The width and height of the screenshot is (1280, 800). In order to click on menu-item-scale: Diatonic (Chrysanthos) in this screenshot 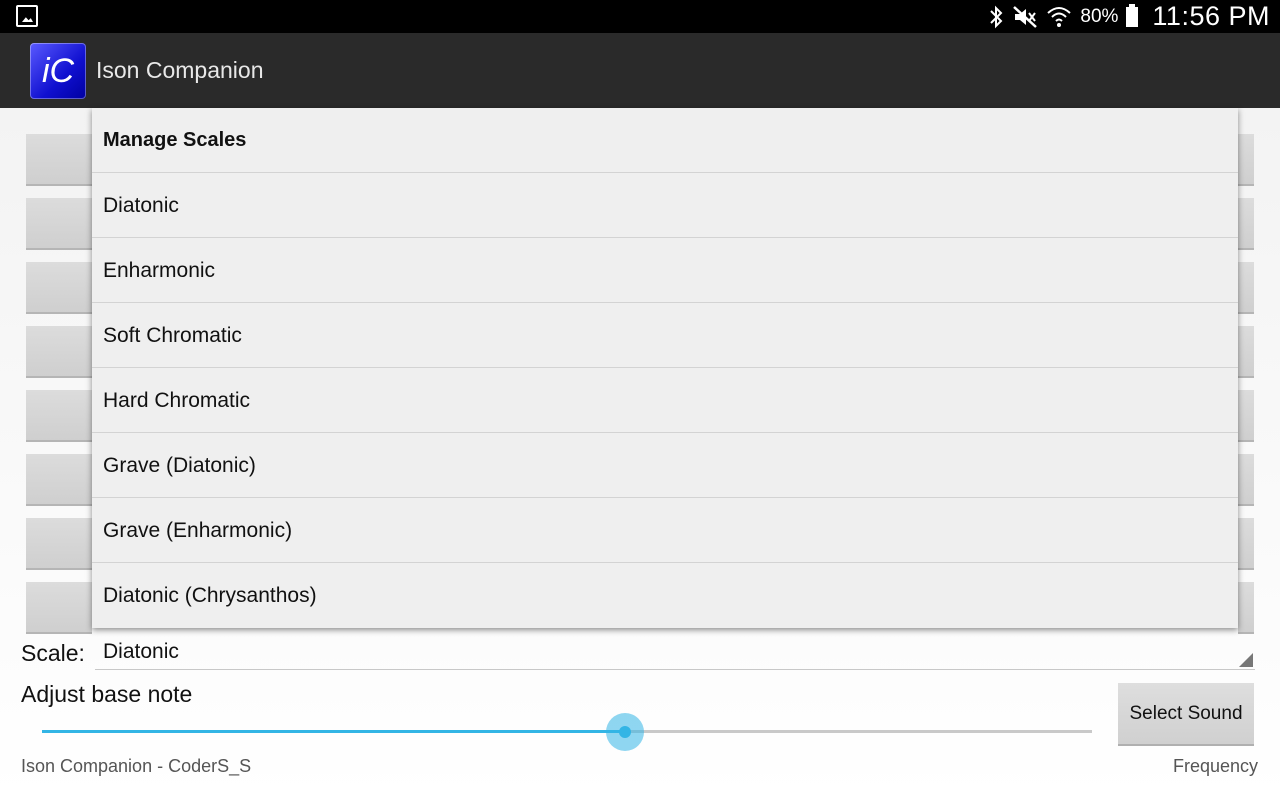, I will do `click(665, 595)`.